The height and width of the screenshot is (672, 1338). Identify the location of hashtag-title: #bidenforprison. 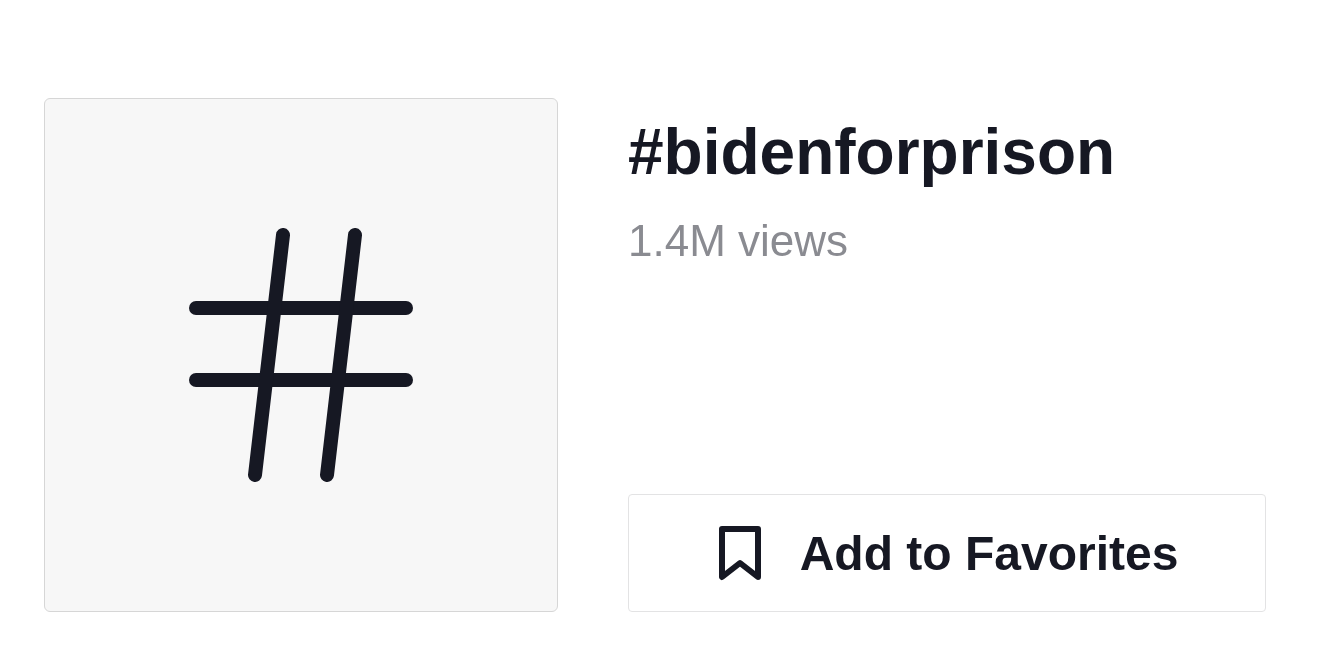
(872, 152).